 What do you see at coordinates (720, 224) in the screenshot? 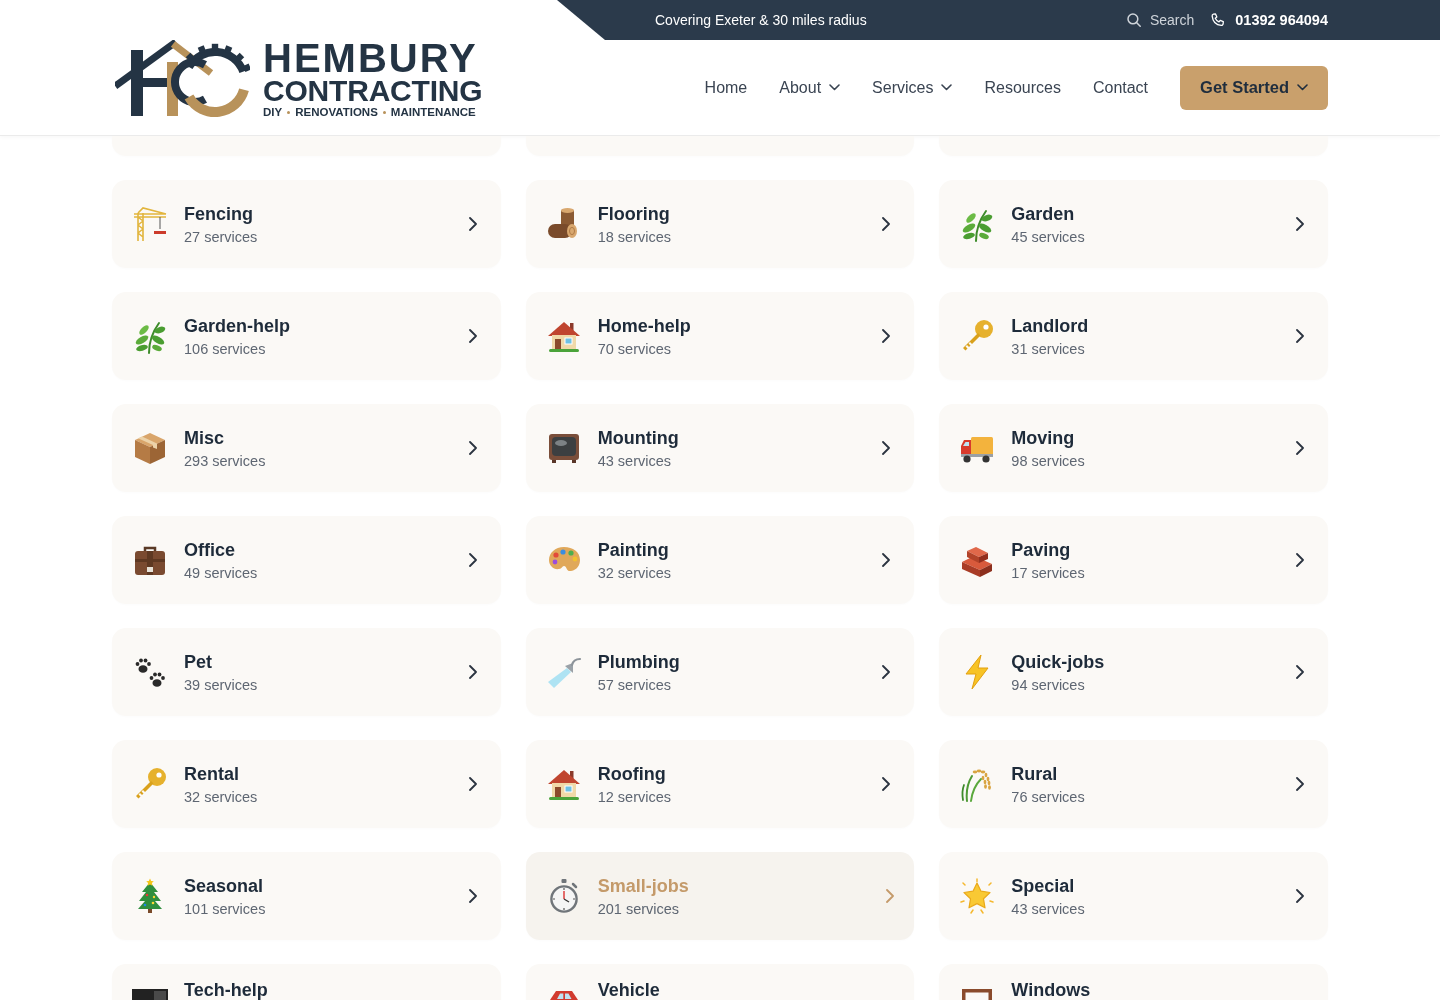
I see `category-card: Flooring 18 services` at bounding box center [720, 224].